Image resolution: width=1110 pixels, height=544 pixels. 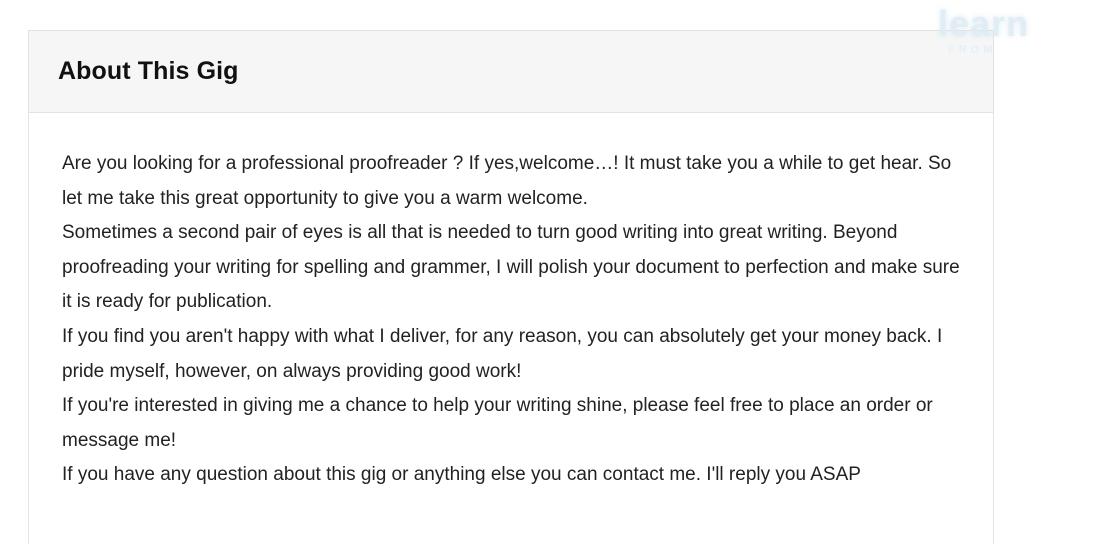 I want to click on about-gig-header: About This Gig, so click(x=511, y=72).